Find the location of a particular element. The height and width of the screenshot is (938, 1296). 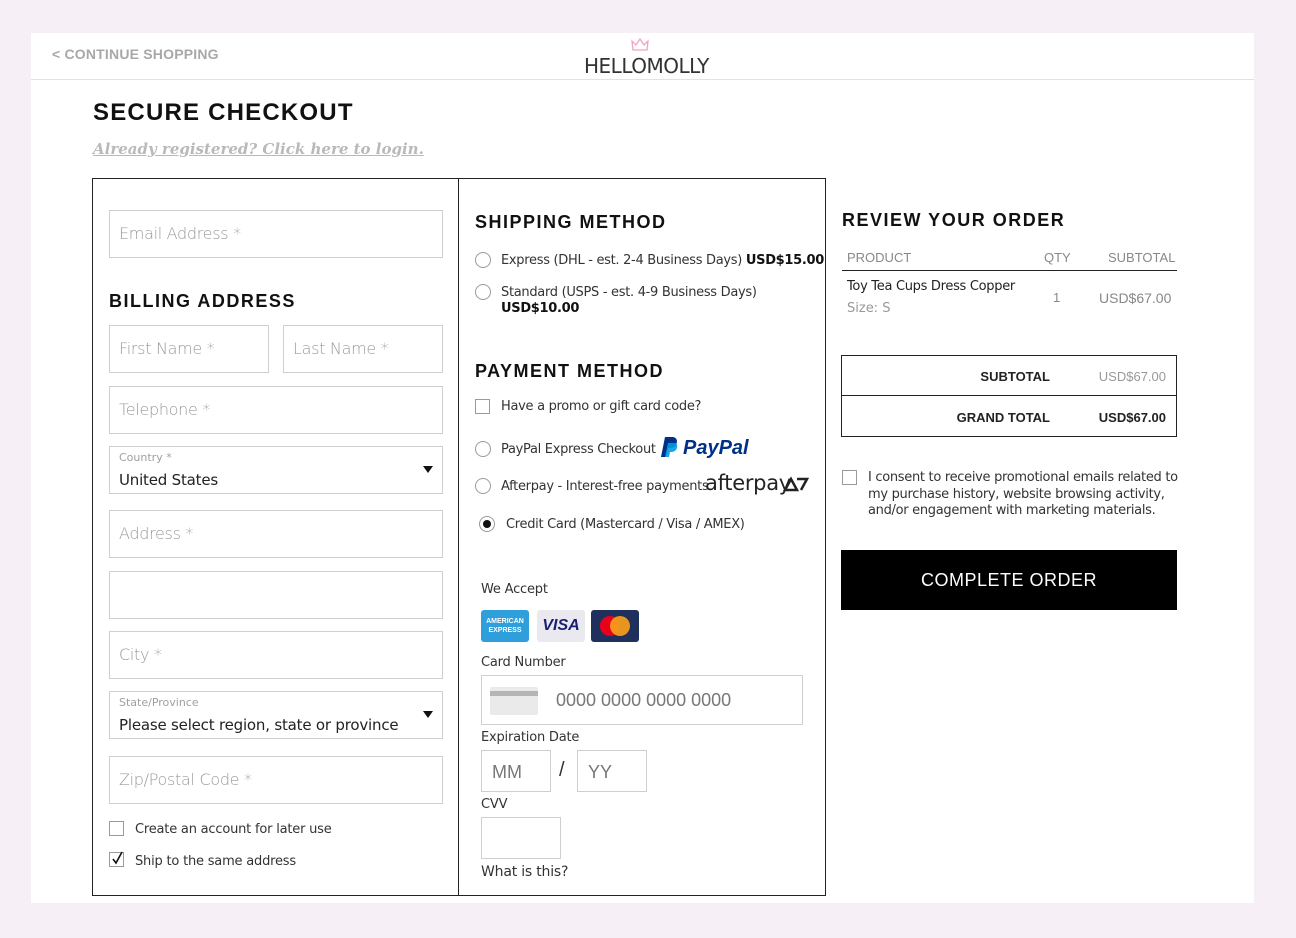

email-field: Email Address * is located at coordinates (276, 234).